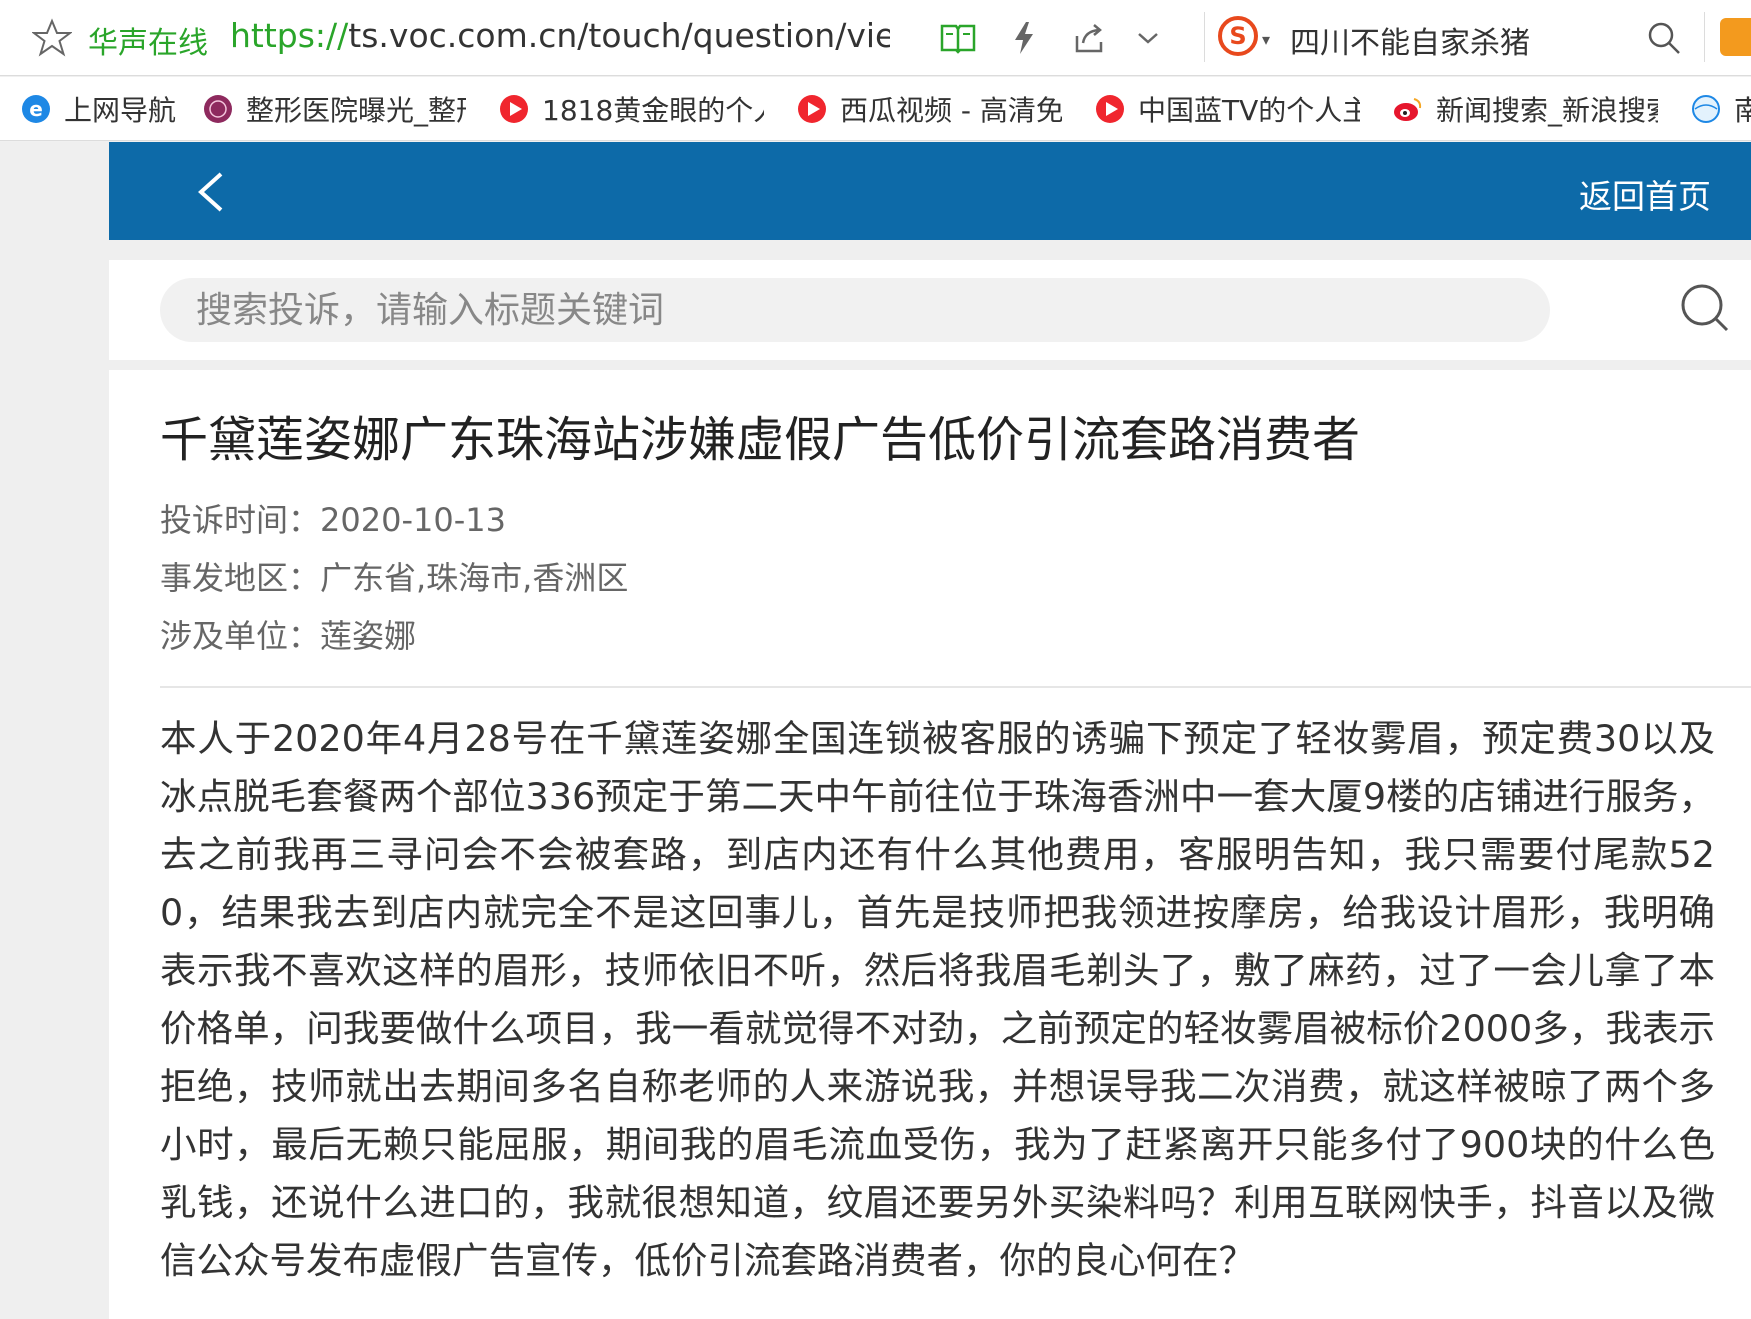  I want to click on bookmark-item: 新闻搜索_新浪搜索, so click(1525, 109).